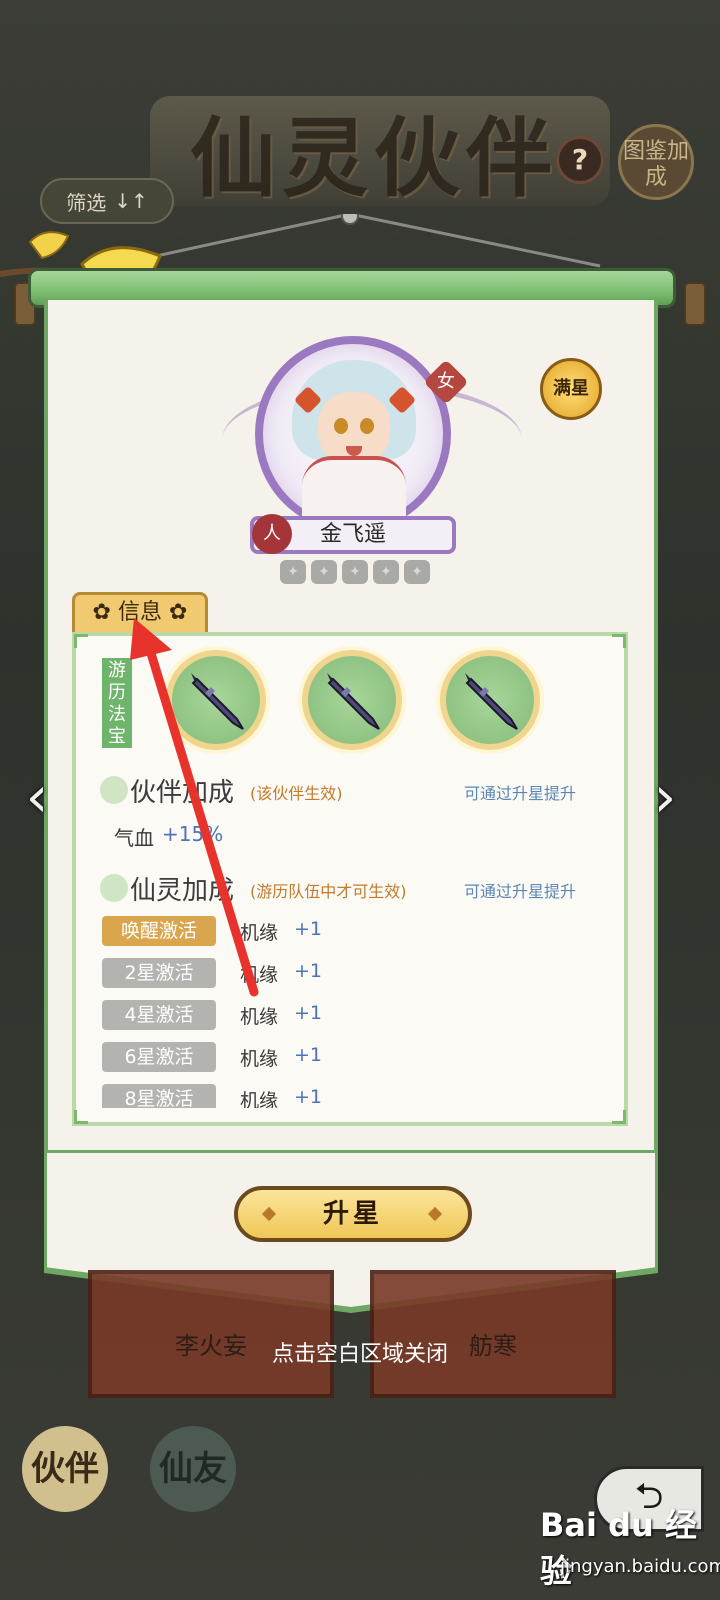 The width and height of the screenshot is (720, 1600). Describe the element at coordinates (618, 1548) in the screenshot. I see `watermark-brand: Bai du 经验` at that location.